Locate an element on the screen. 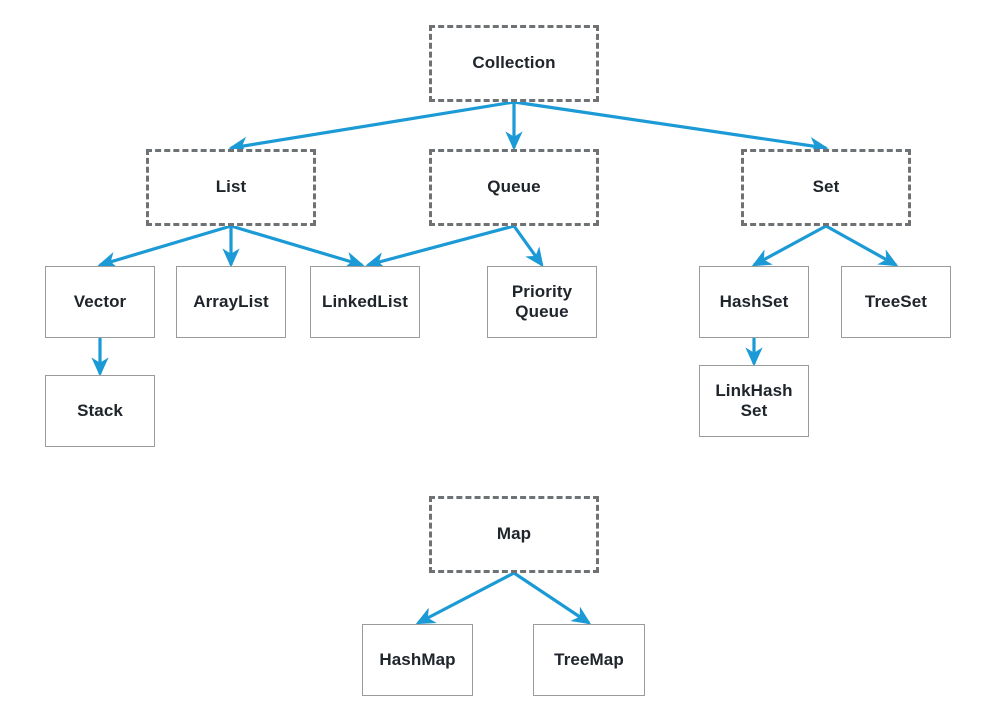  edge-queue-to-linkedlist is located at coordinates (440, 247).